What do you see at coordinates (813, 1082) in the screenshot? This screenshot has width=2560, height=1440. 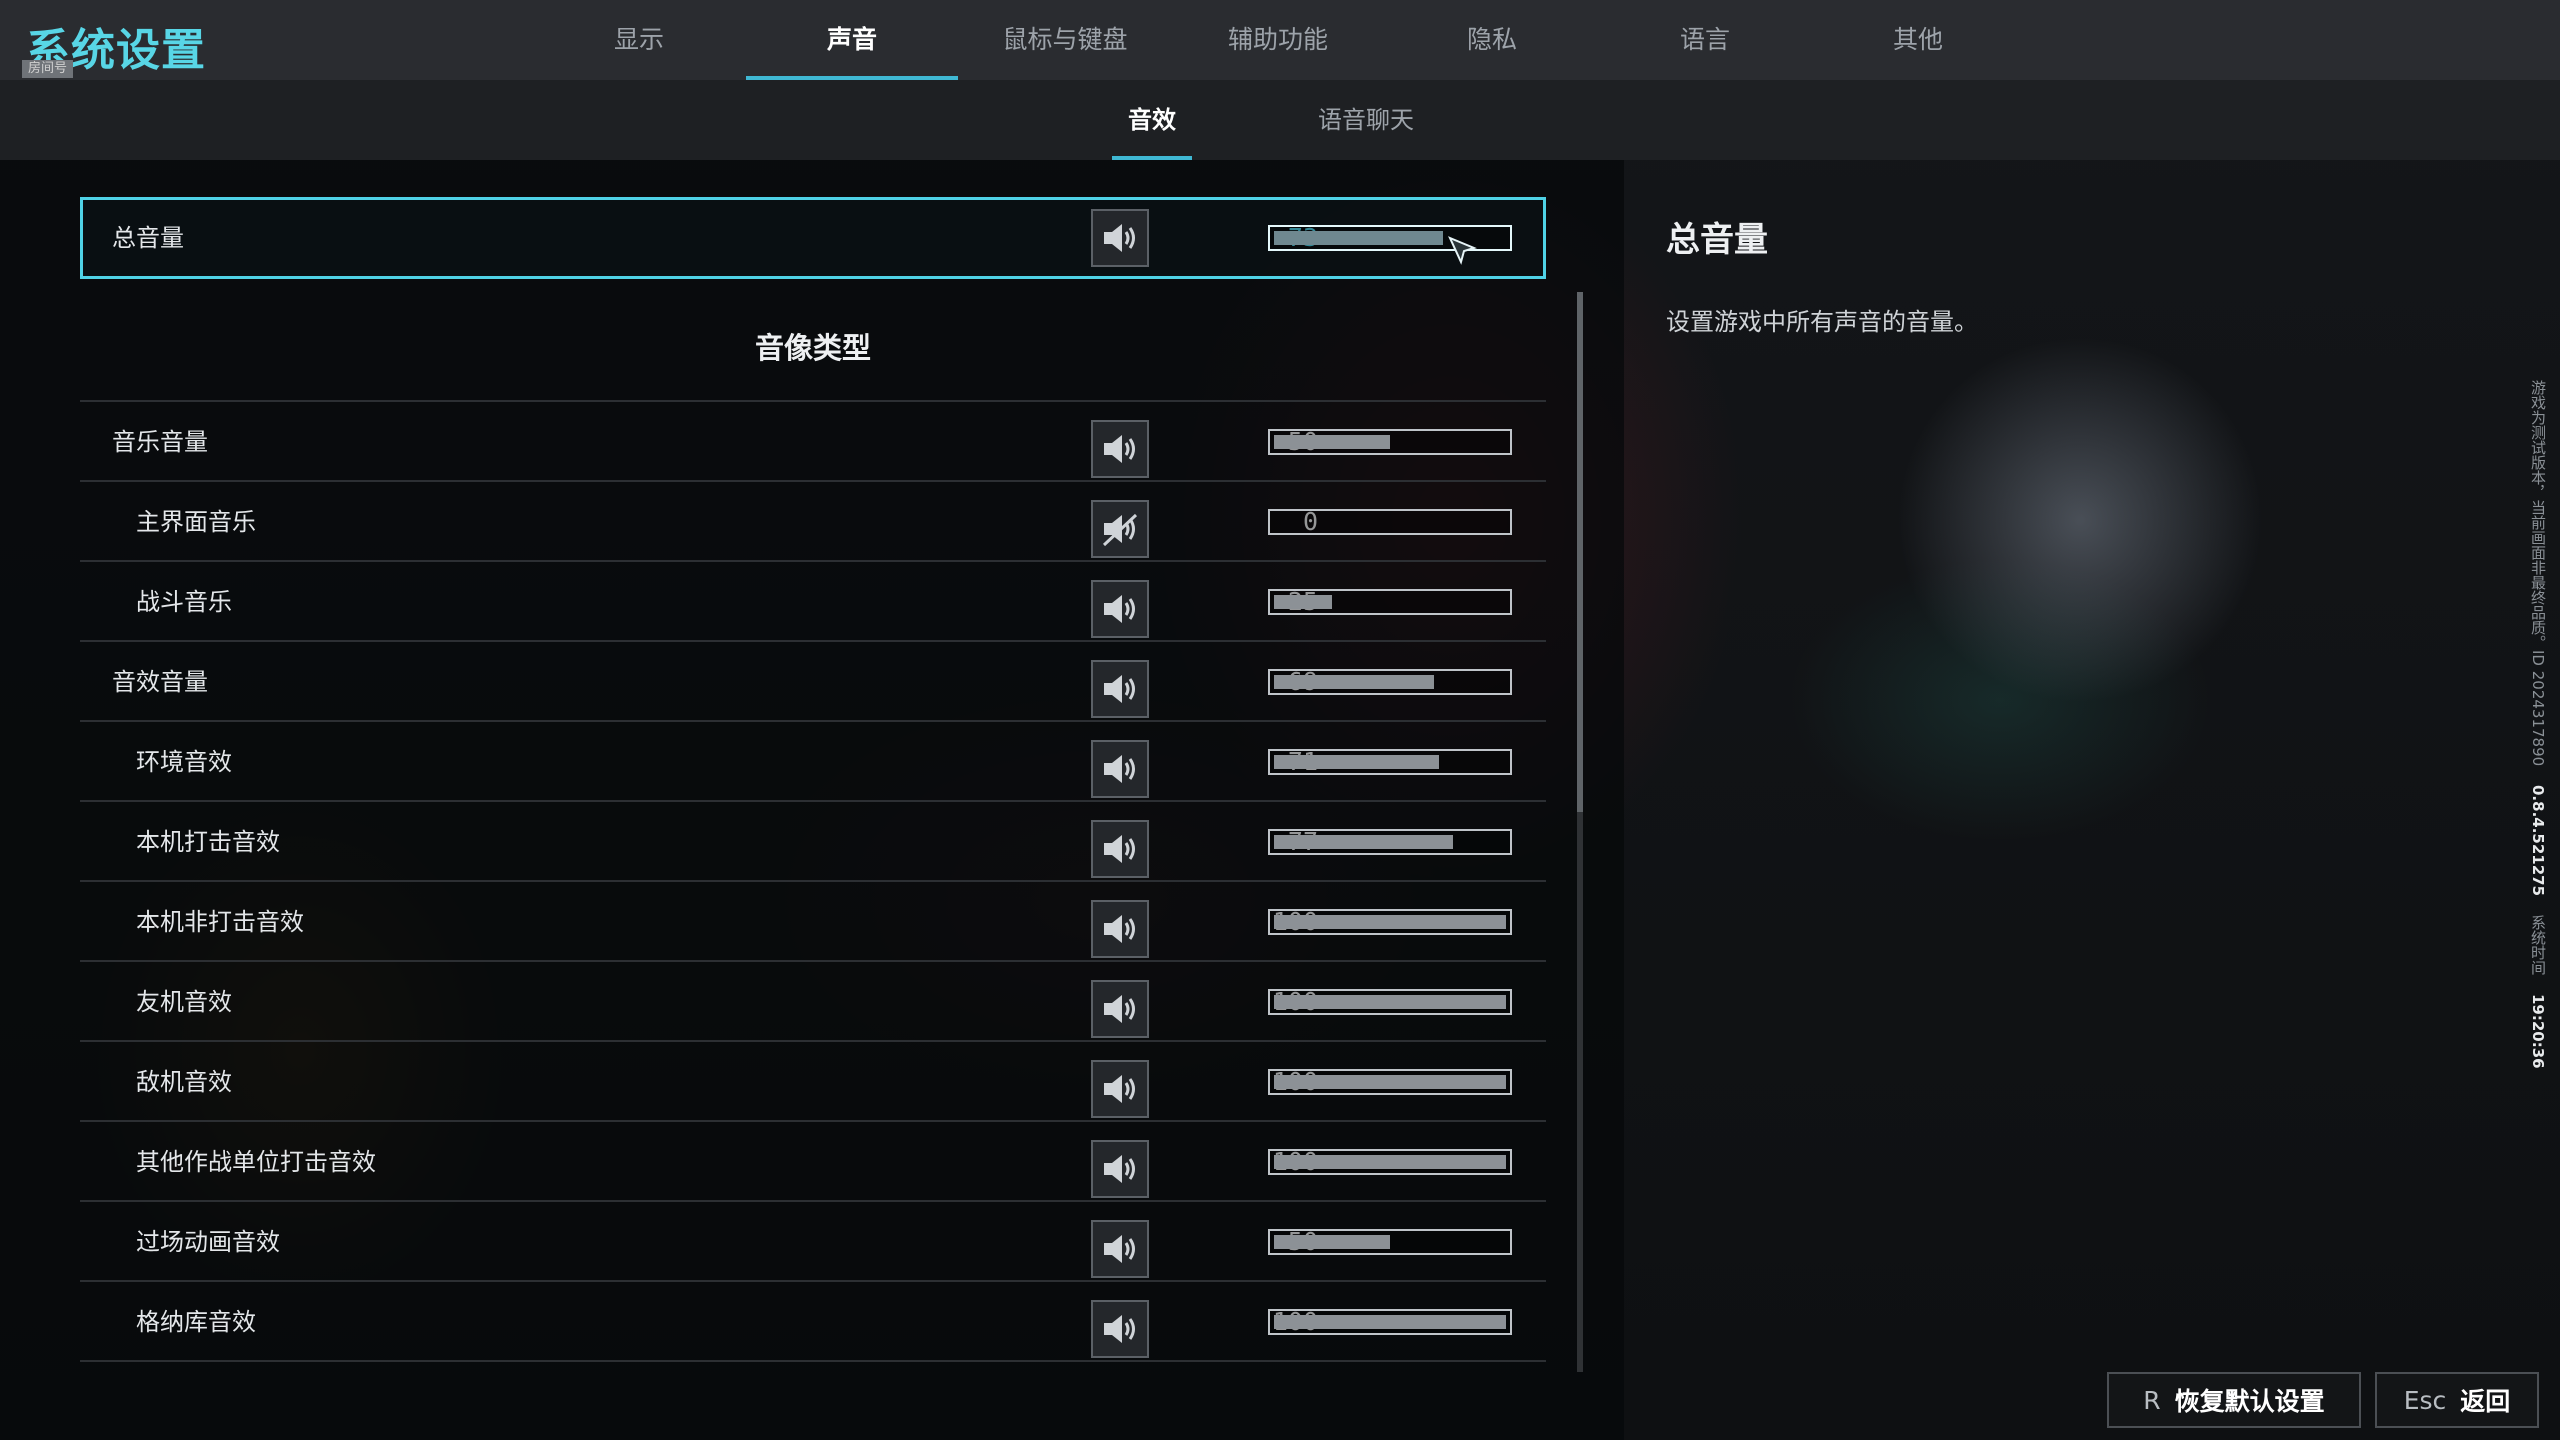 I see `volume-row: 敌机音效100` at bounding box center [813, 1082].